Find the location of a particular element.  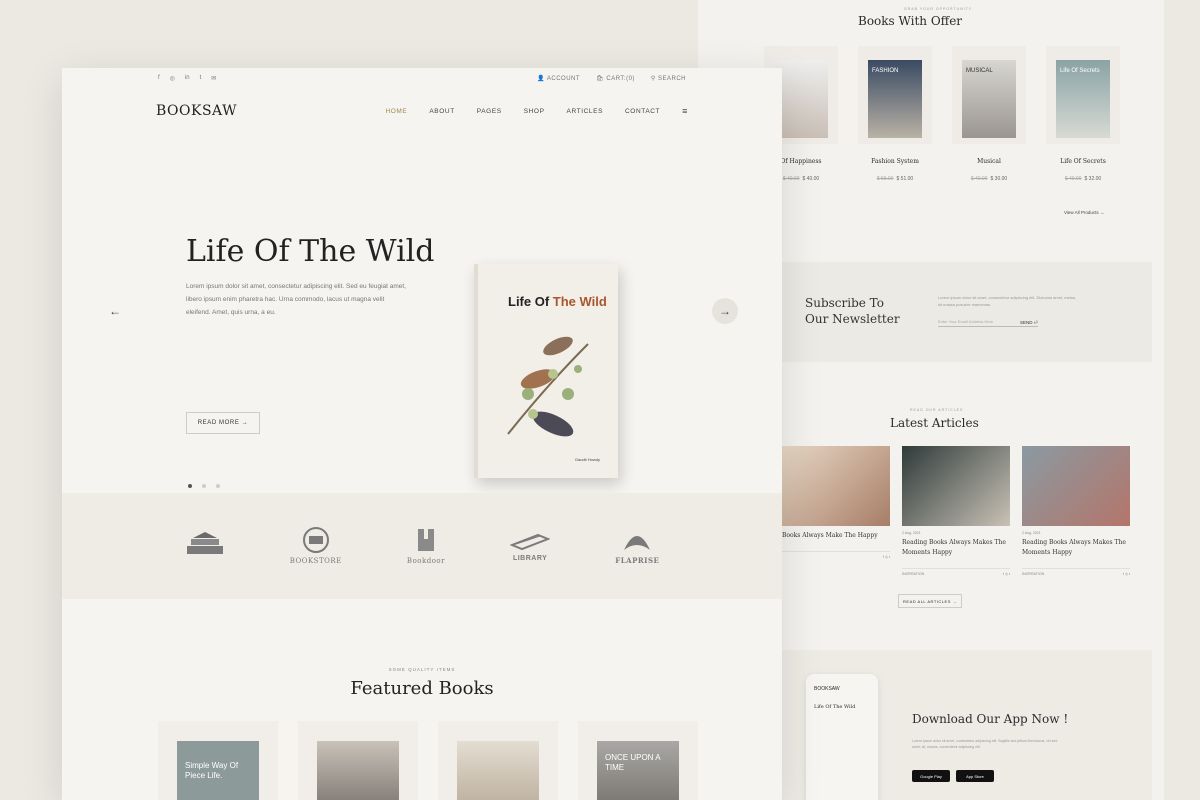

offer-section-tag: GRAB YOUR OPPORTUNITY is located at coordinates (938, 9).